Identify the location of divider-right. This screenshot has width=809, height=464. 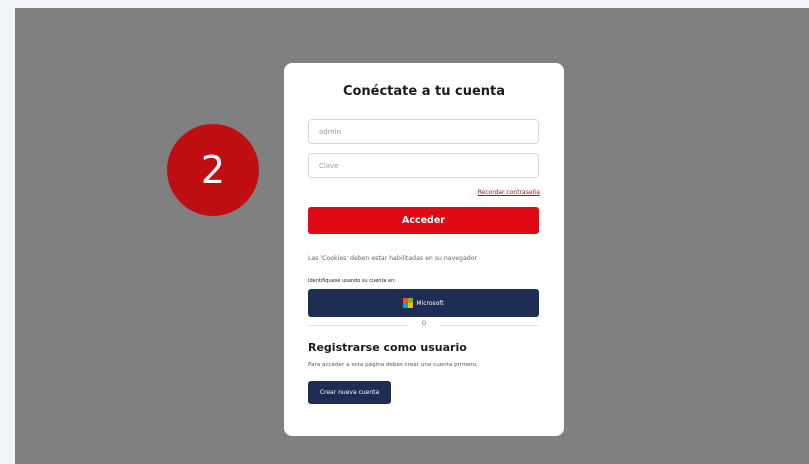
(489, 325).